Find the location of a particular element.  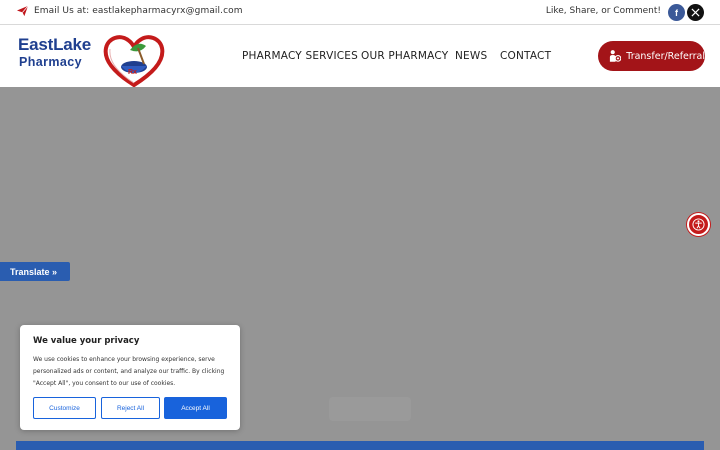

accessibility-icon is located at coordinates (698, 224).